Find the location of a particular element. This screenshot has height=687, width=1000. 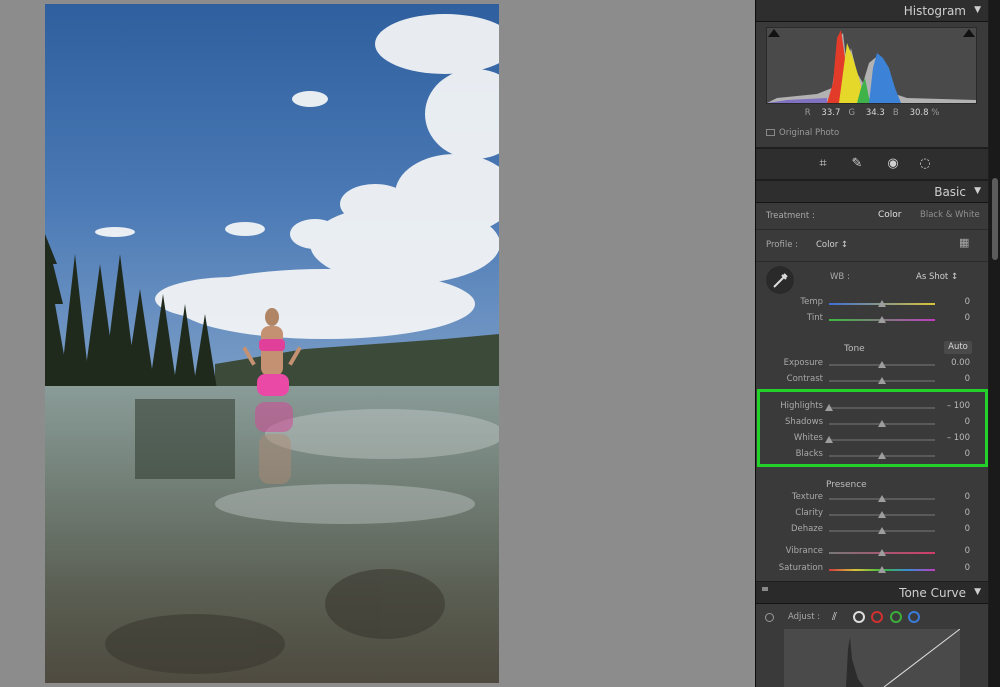

treatment-color-button: Color is located at coordinates (890, 215).